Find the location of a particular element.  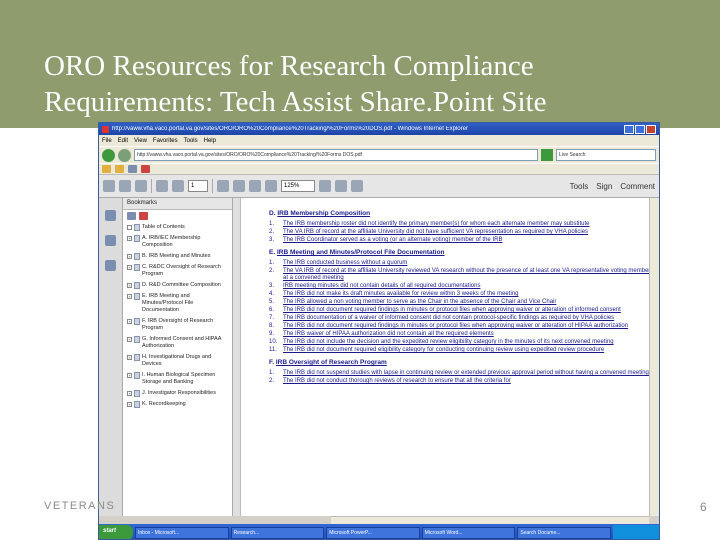

bookmark-item: Table of Contents is located at coordinates (178, 227).